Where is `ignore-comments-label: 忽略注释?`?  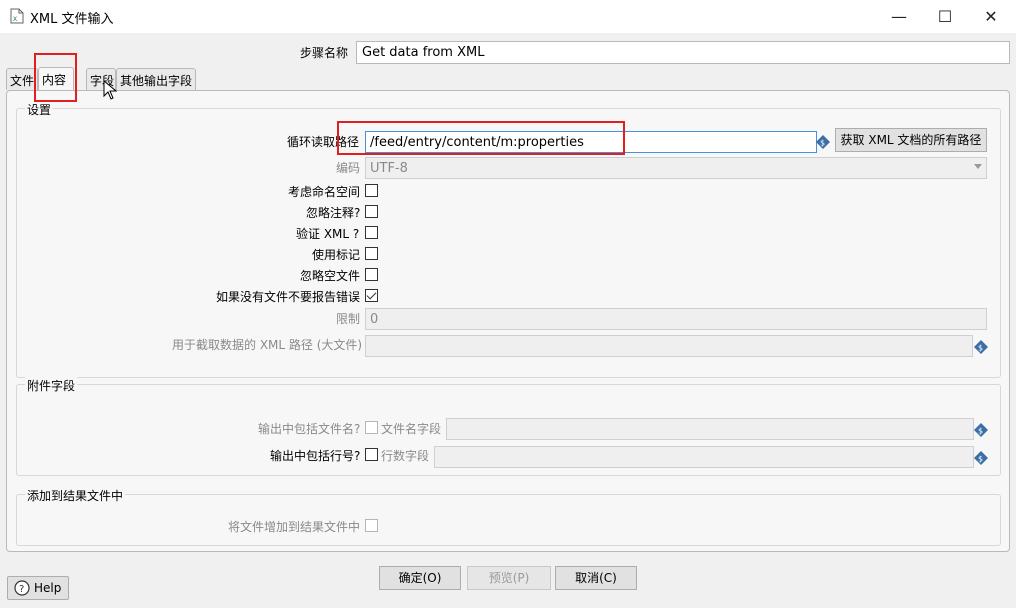
ignore-comments-label: 忽略注释? is located at coordinates (333, 213).